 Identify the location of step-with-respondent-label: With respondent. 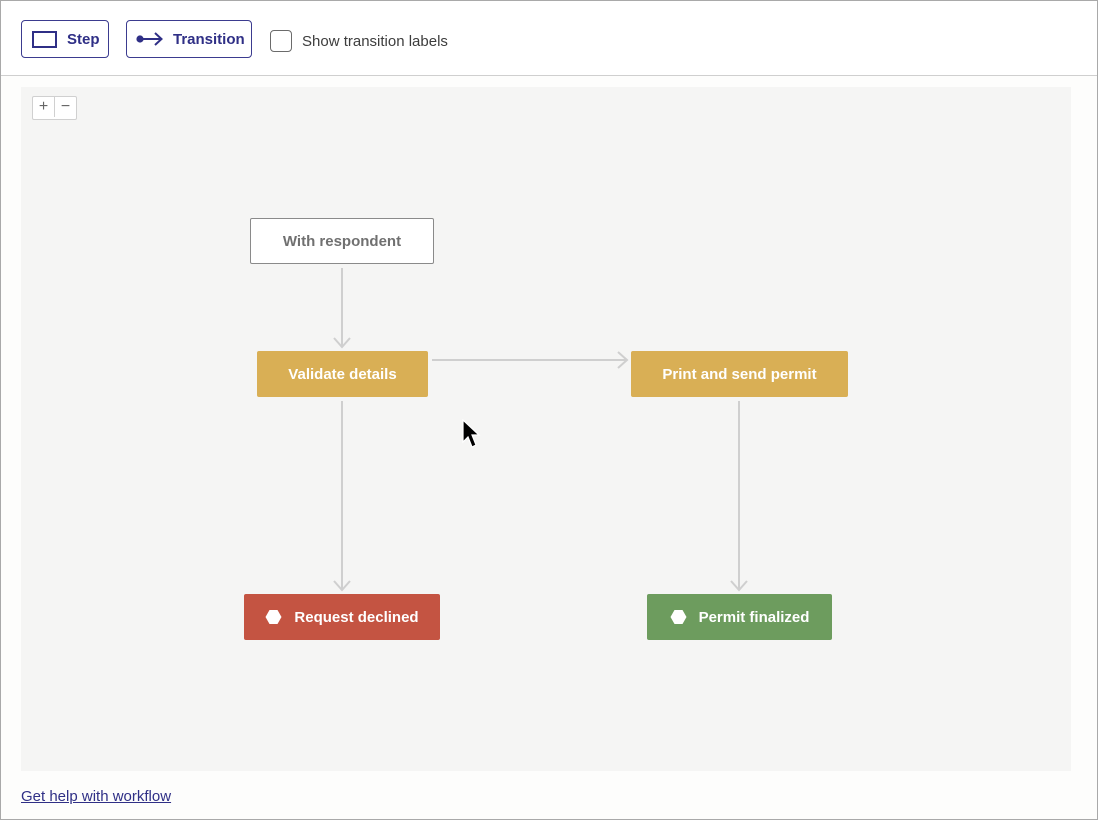
(342, 241).